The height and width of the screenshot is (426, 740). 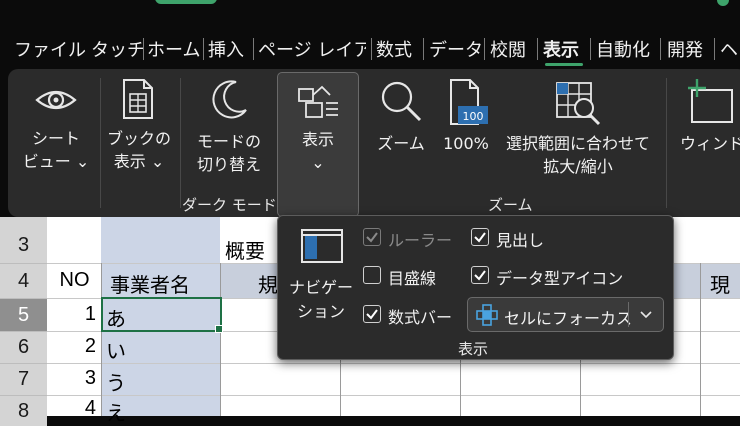 I want to click on tab-file: ファイル, so click(x=50, y=49).